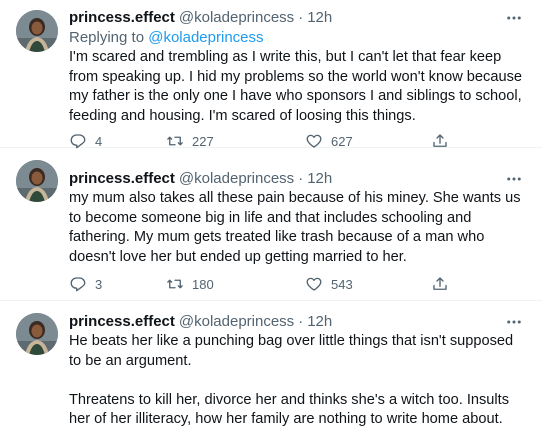  What do you see at coordinates (175, 284) in the screenshot?
I see `retweet-icon` at bounding box center [175, 284].